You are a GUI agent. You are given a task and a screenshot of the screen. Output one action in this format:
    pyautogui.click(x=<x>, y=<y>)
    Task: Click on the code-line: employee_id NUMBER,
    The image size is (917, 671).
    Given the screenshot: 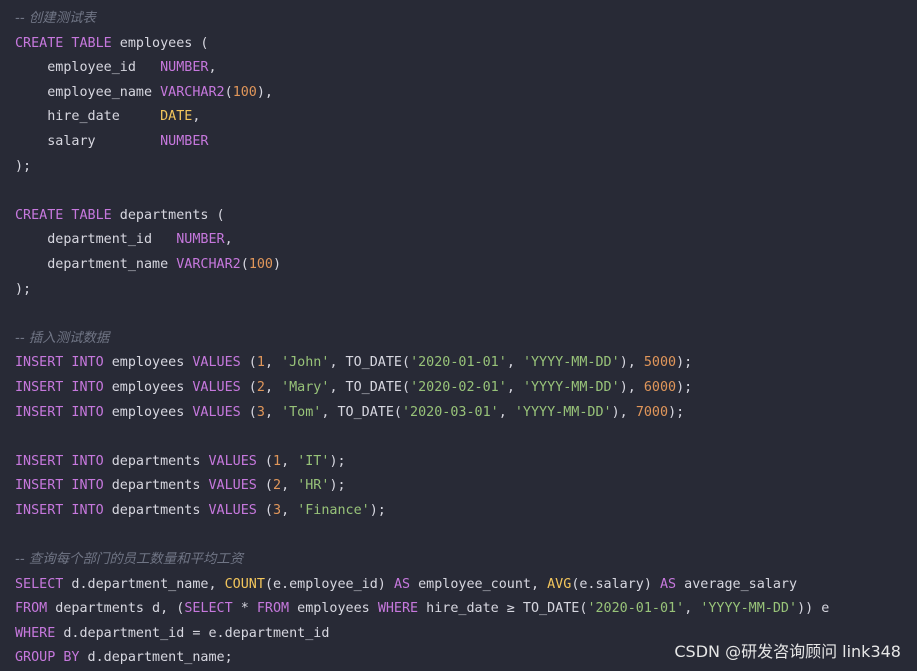 What is the action you would take?
    pyautogui.click(x=422, y=68)
    